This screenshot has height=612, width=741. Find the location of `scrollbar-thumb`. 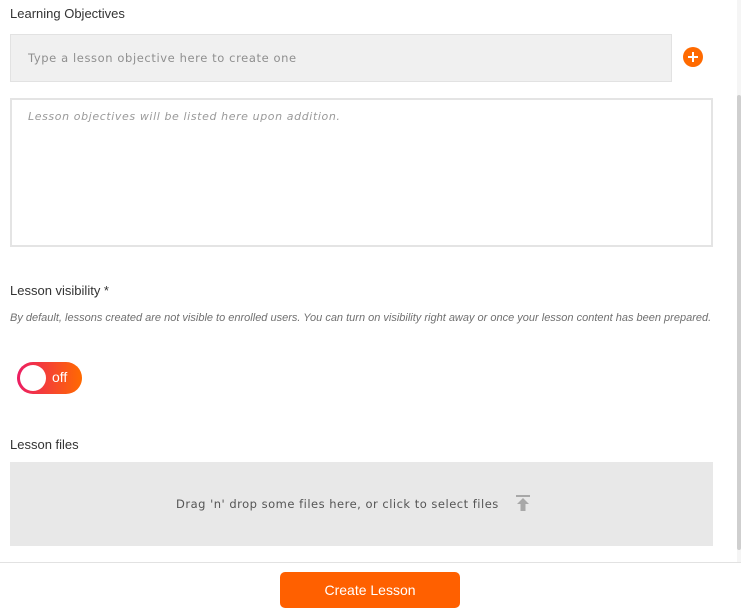

scrollbar-thumb is located at coordinates (739, 322).